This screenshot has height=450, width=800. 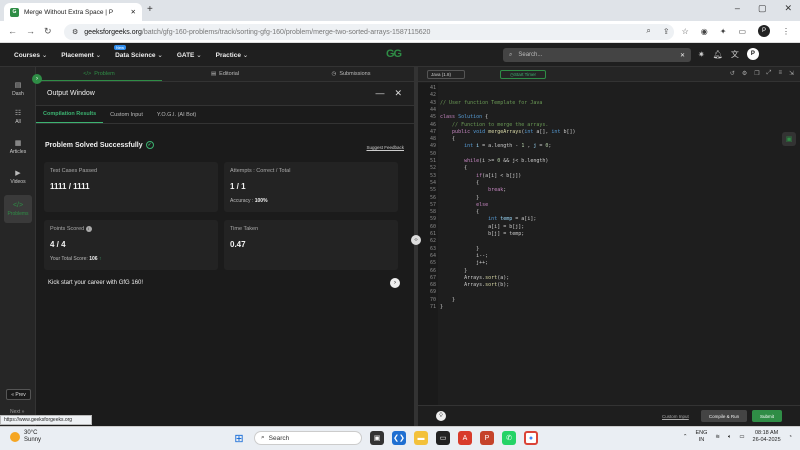 What do you see at coordinates (18, 85) in the screenshot?
I see `dashboard-icon: ▤` at bounding box center [18, 85].